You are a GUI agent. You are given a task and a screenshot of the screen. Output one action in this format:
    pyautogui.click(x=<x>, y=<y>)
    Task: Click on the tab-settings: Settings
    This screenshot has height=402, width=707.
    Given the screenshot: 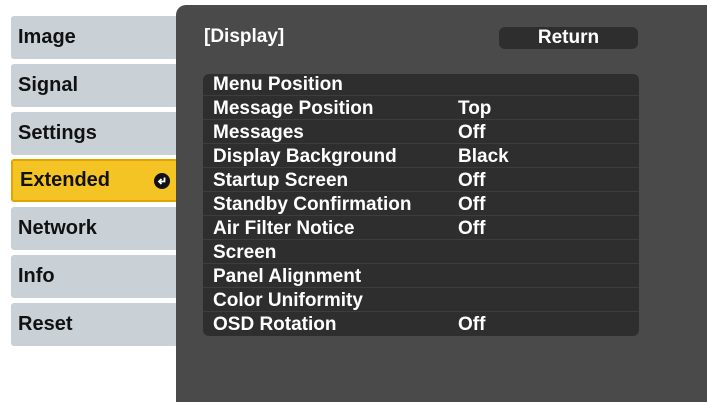 What is the action you would take?
    pyautogui.click(x=101, y=133)
    